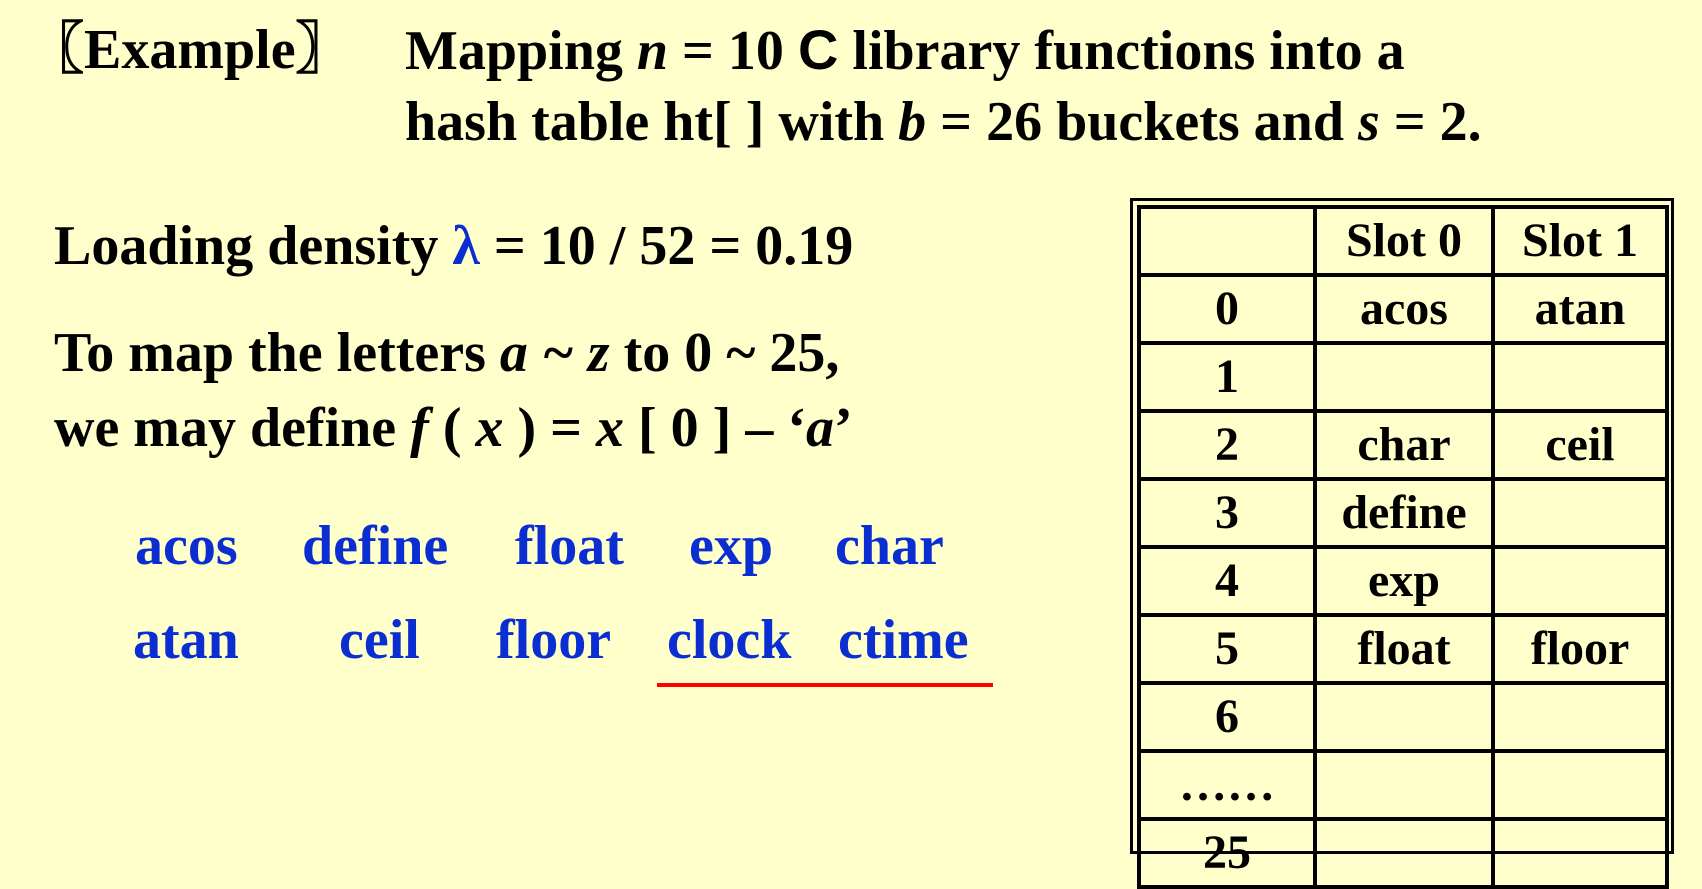 Image resolution: width=1702 pixels, height=889 pixels. I want to click on identifier-word: acos, so click(186, 546).